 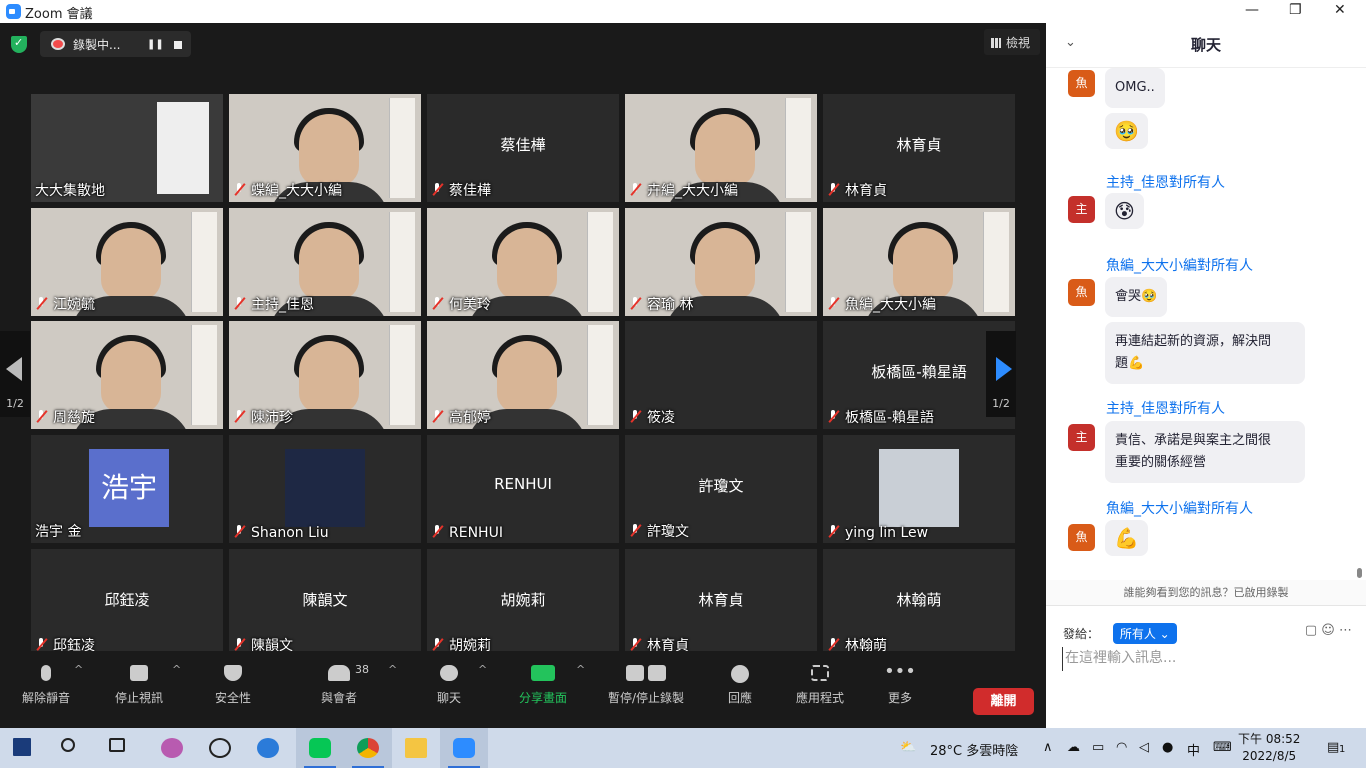 I want to click on participant-tile: 蔡佳樺 蔡佳樺, so click(x=523, y=148).